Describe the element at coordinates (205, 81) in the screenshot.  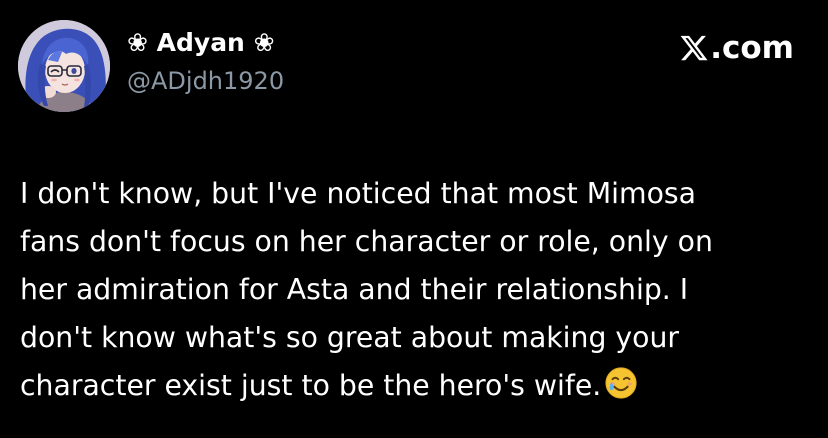
I see `author-handle: @ADjdh1920` at that location.